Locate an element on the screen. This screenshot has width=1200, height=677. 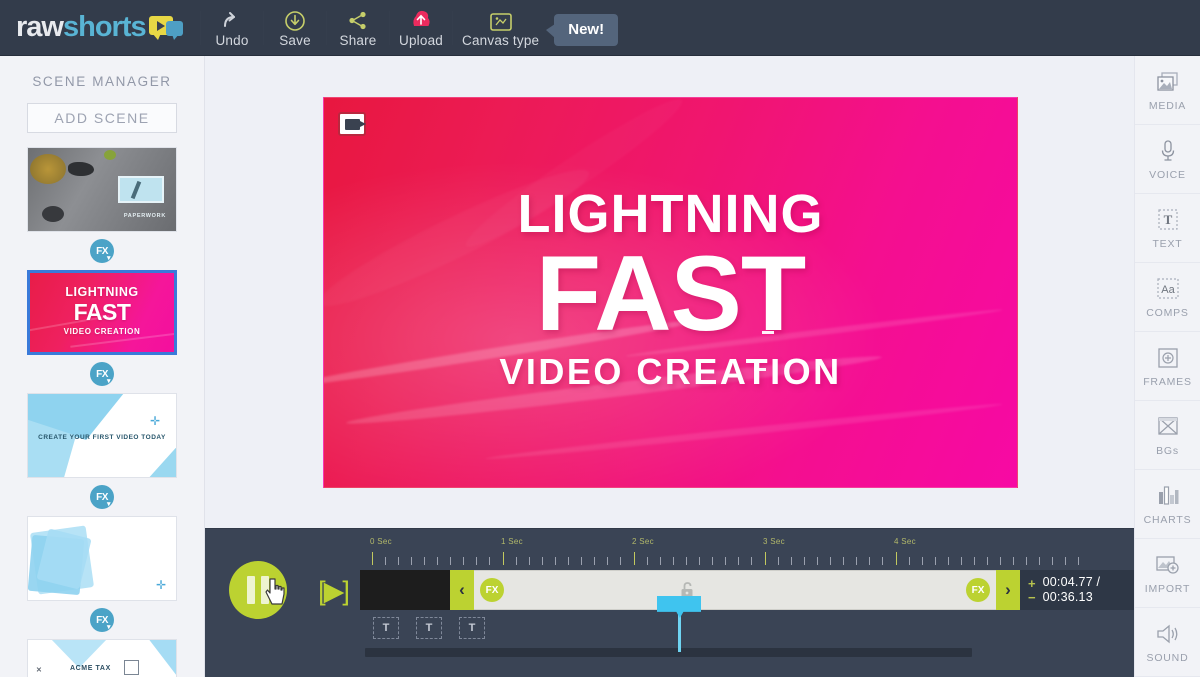
microphone-icon is located at coordinates (1168, 151).